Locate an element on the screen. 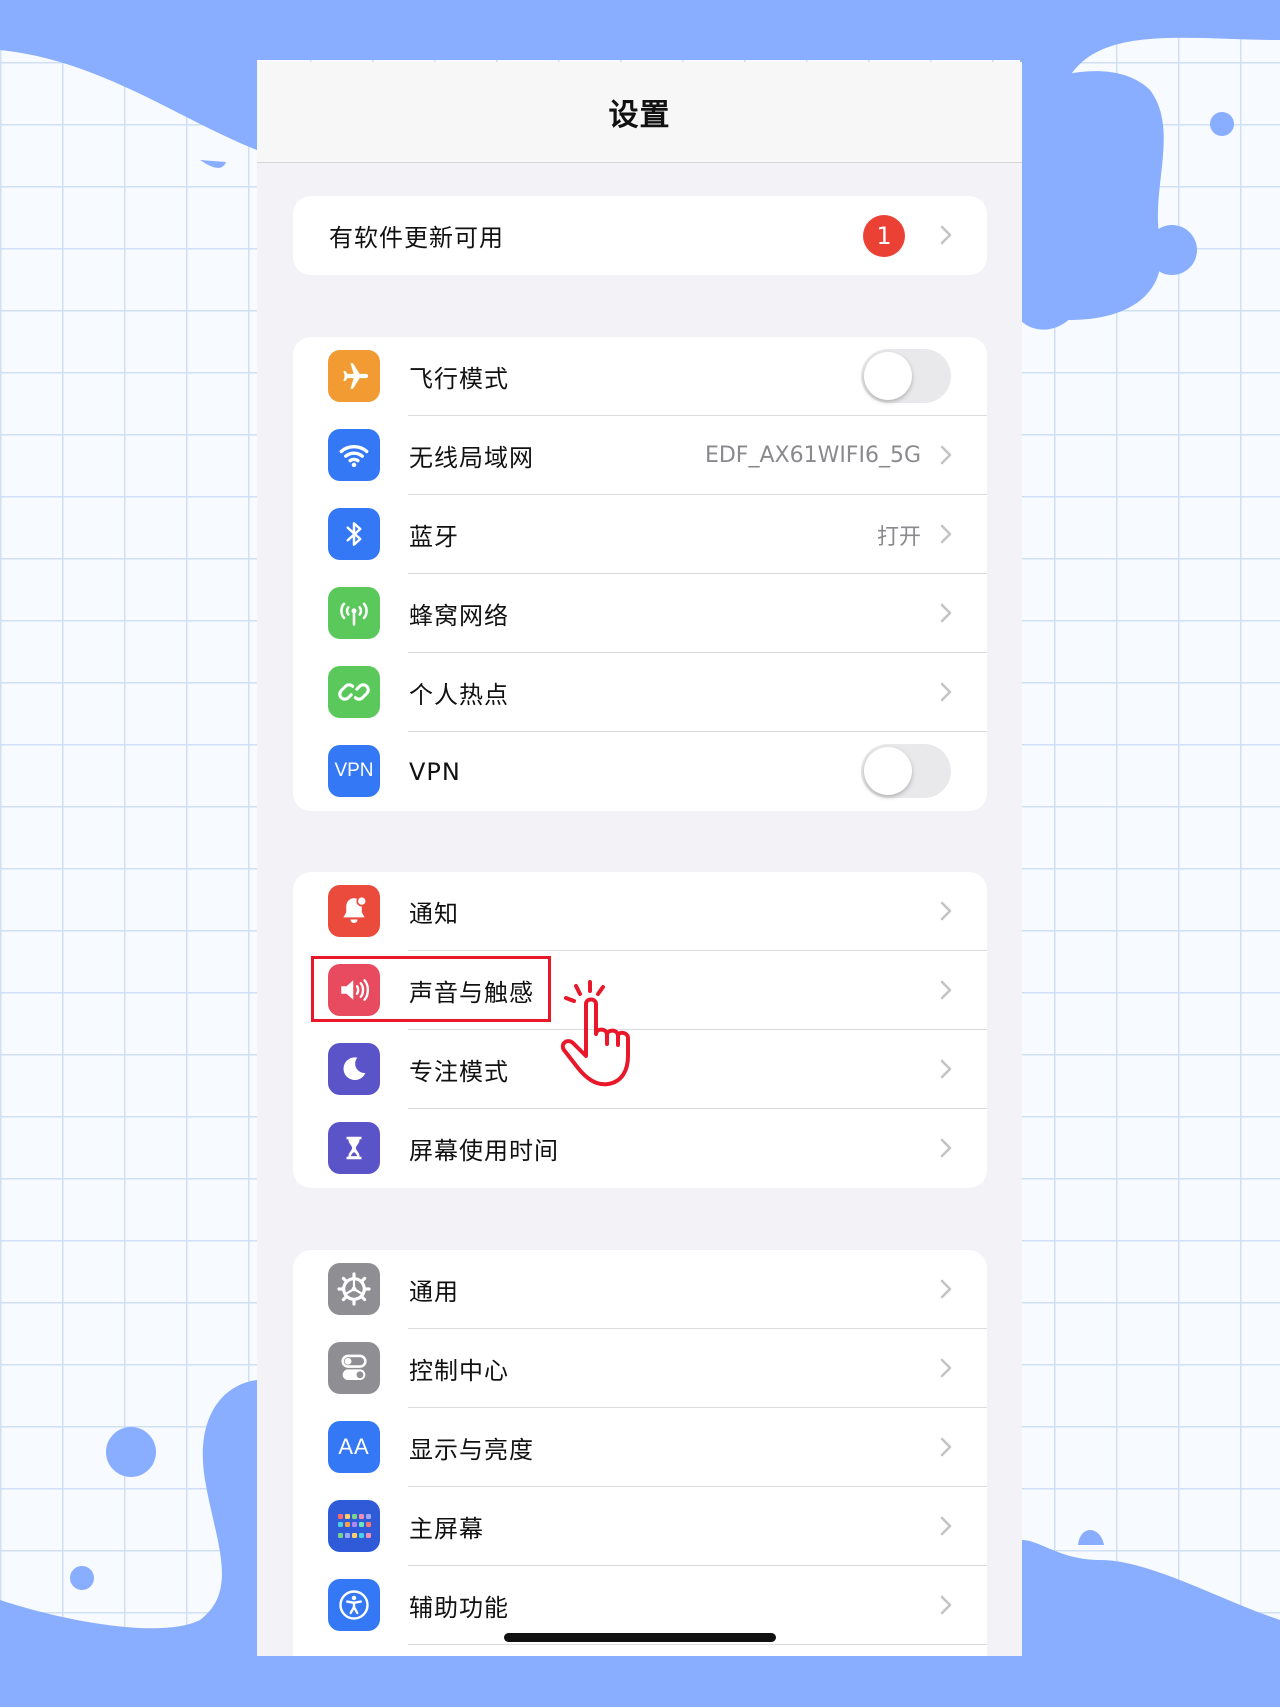  wifi-icon is located at coordinates (354, 455).